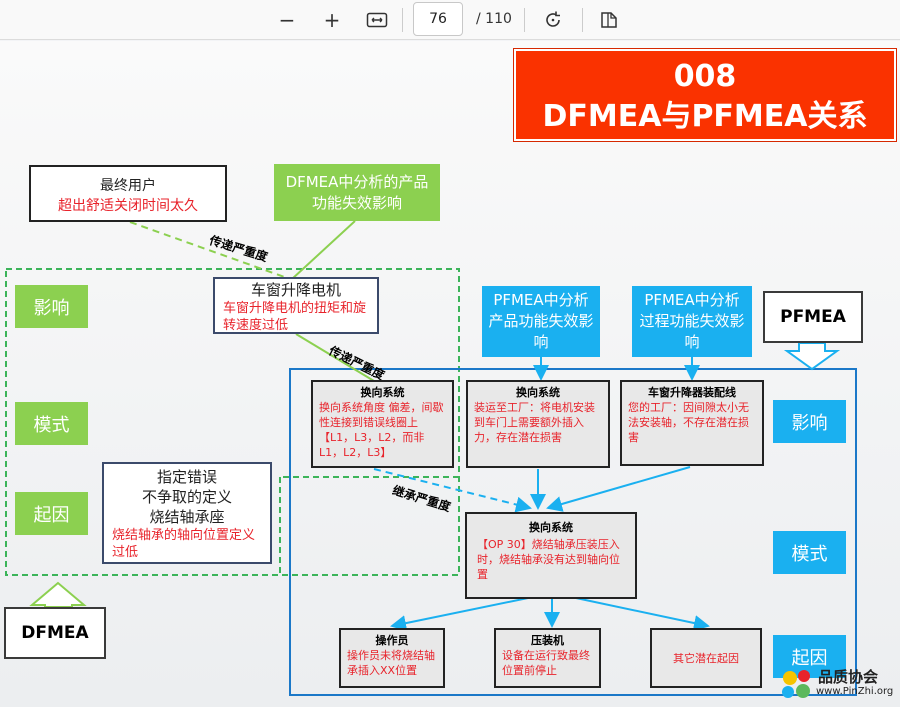 The image size is (900, 707). Describe the element at coordinates (546, 663) in the screenshot. I see `cause-desc: 设备在运行致最终位置前停止` at that location.